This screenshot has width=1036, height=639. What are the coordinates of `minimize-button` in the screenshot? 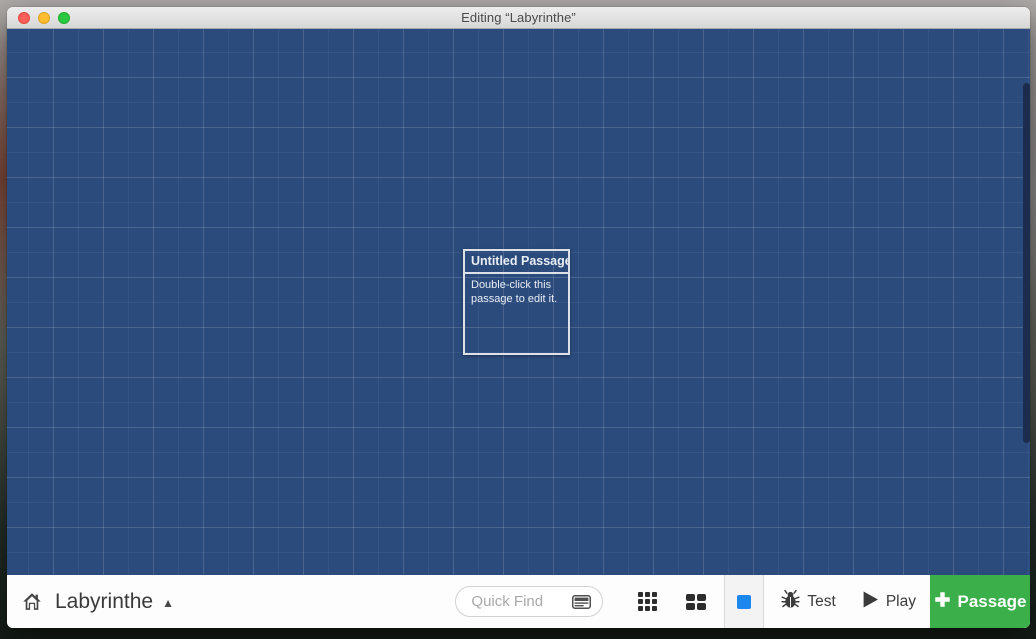 It's located at (44, 18).